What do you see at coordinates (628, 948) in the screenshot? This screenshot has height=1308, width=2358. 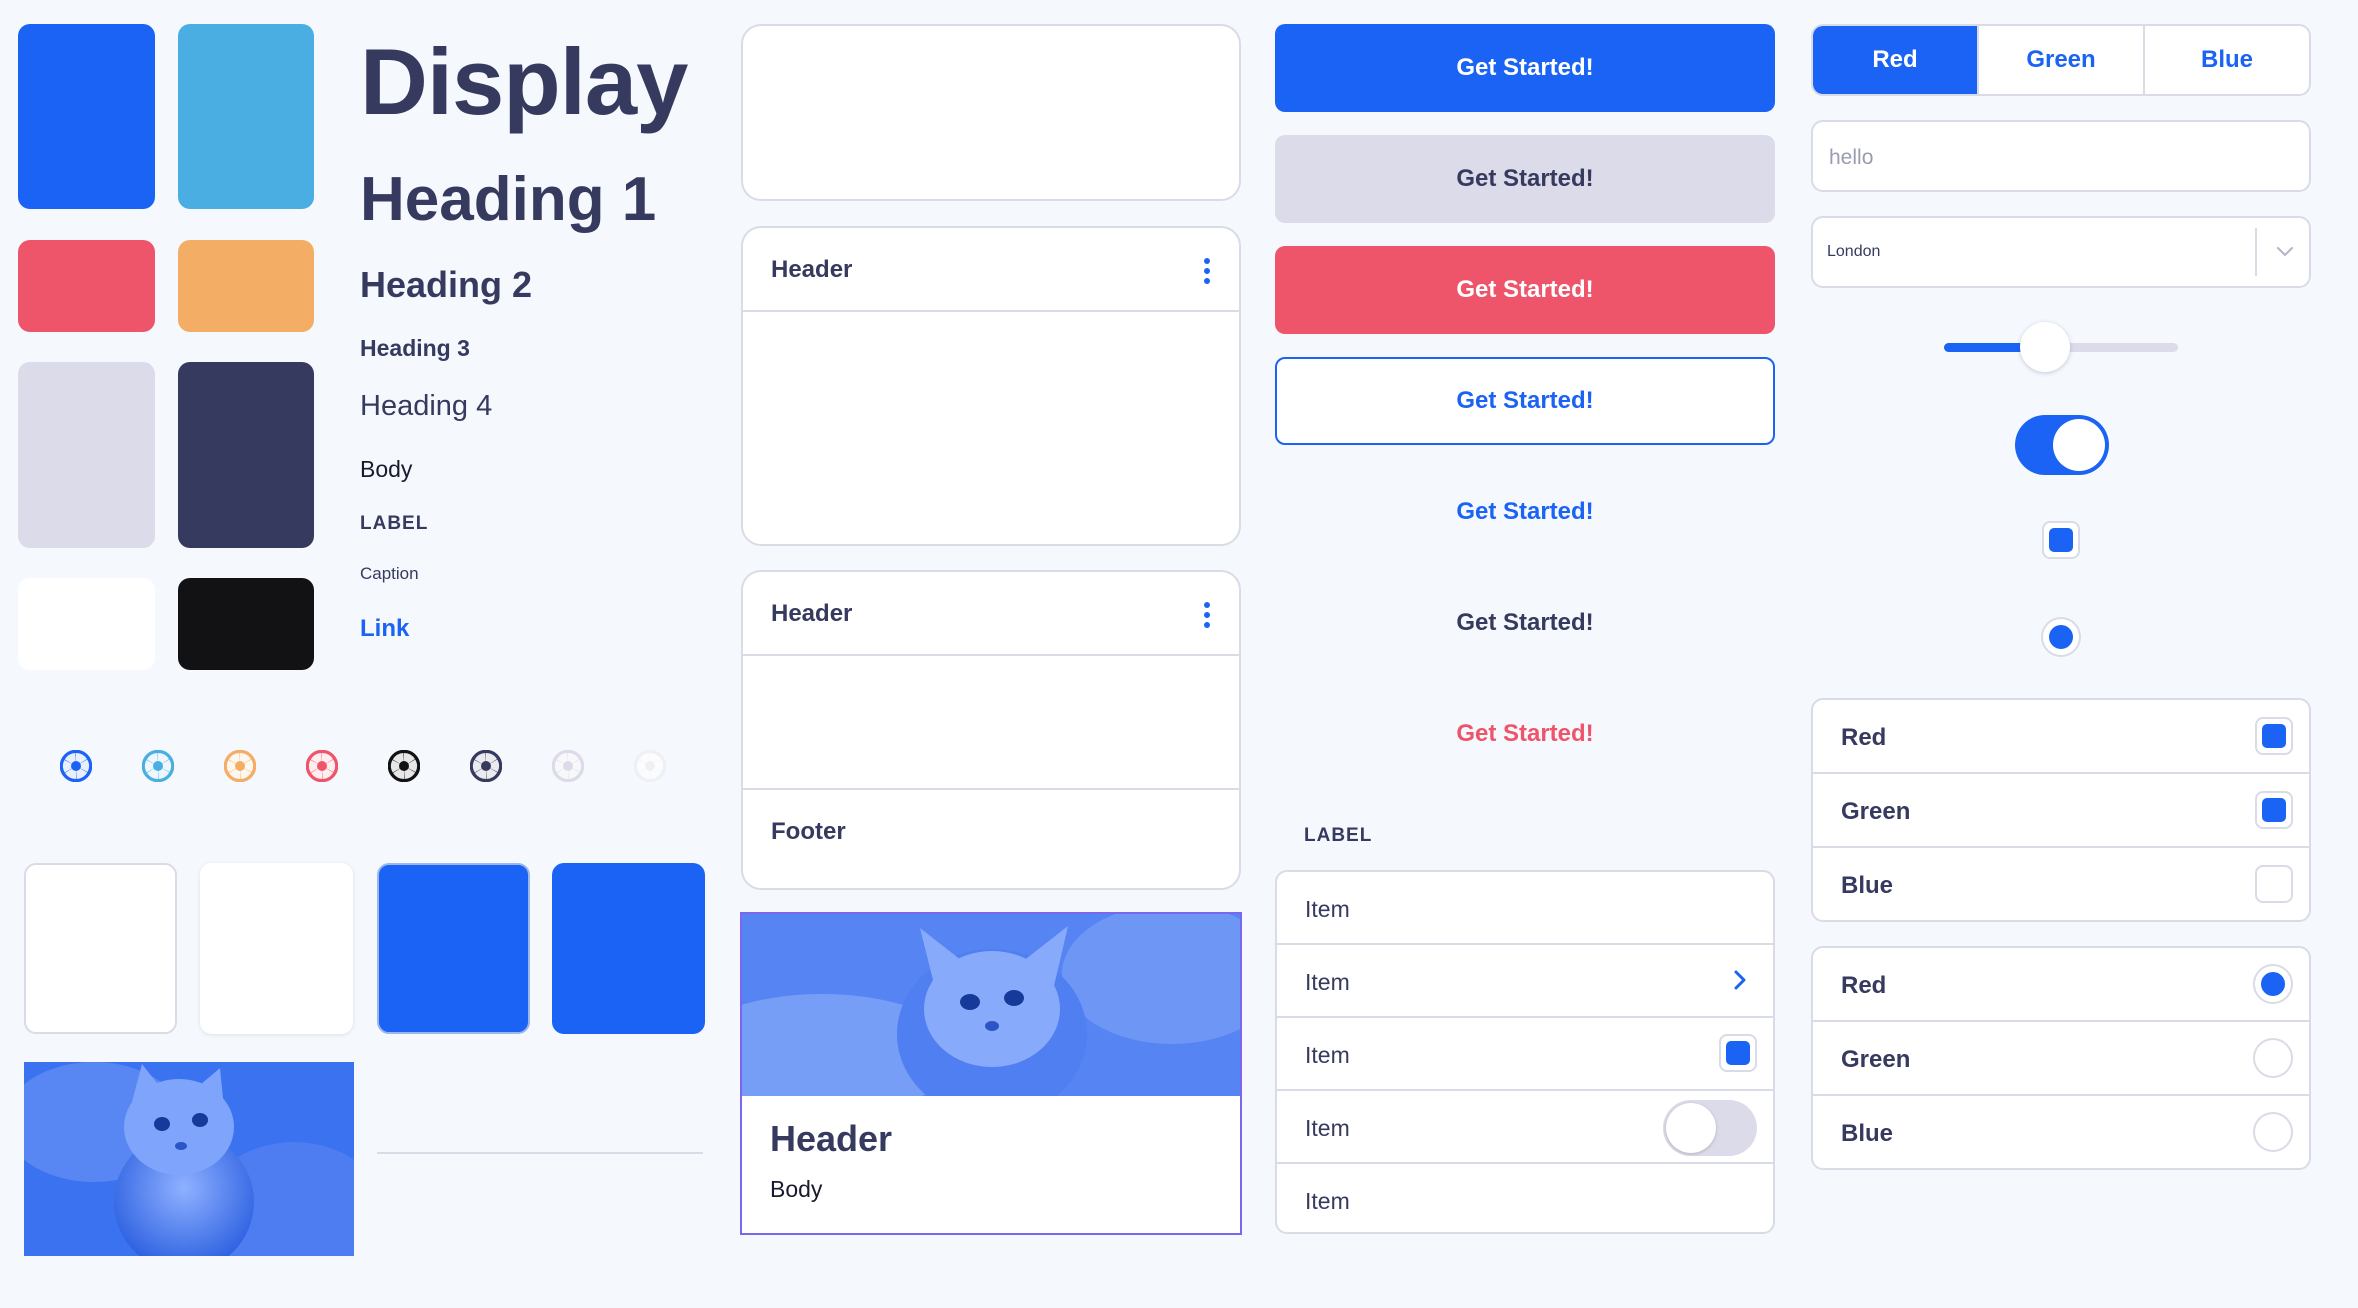 I see `tile-blue` at bounding box center [628, 948].